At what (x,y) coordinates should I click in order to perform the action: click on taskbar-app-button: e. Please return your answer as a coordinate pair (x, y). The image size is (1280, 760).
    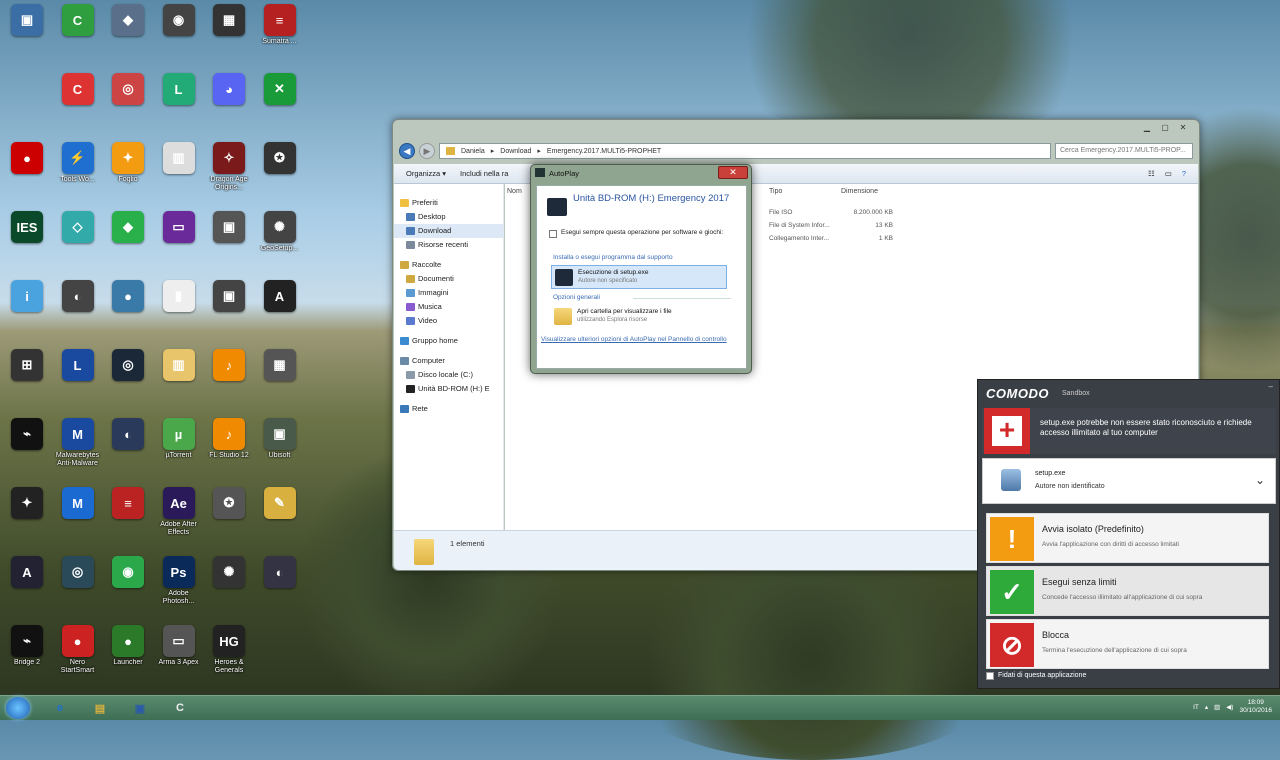
    Looking at the image, I should click on (60, 708).